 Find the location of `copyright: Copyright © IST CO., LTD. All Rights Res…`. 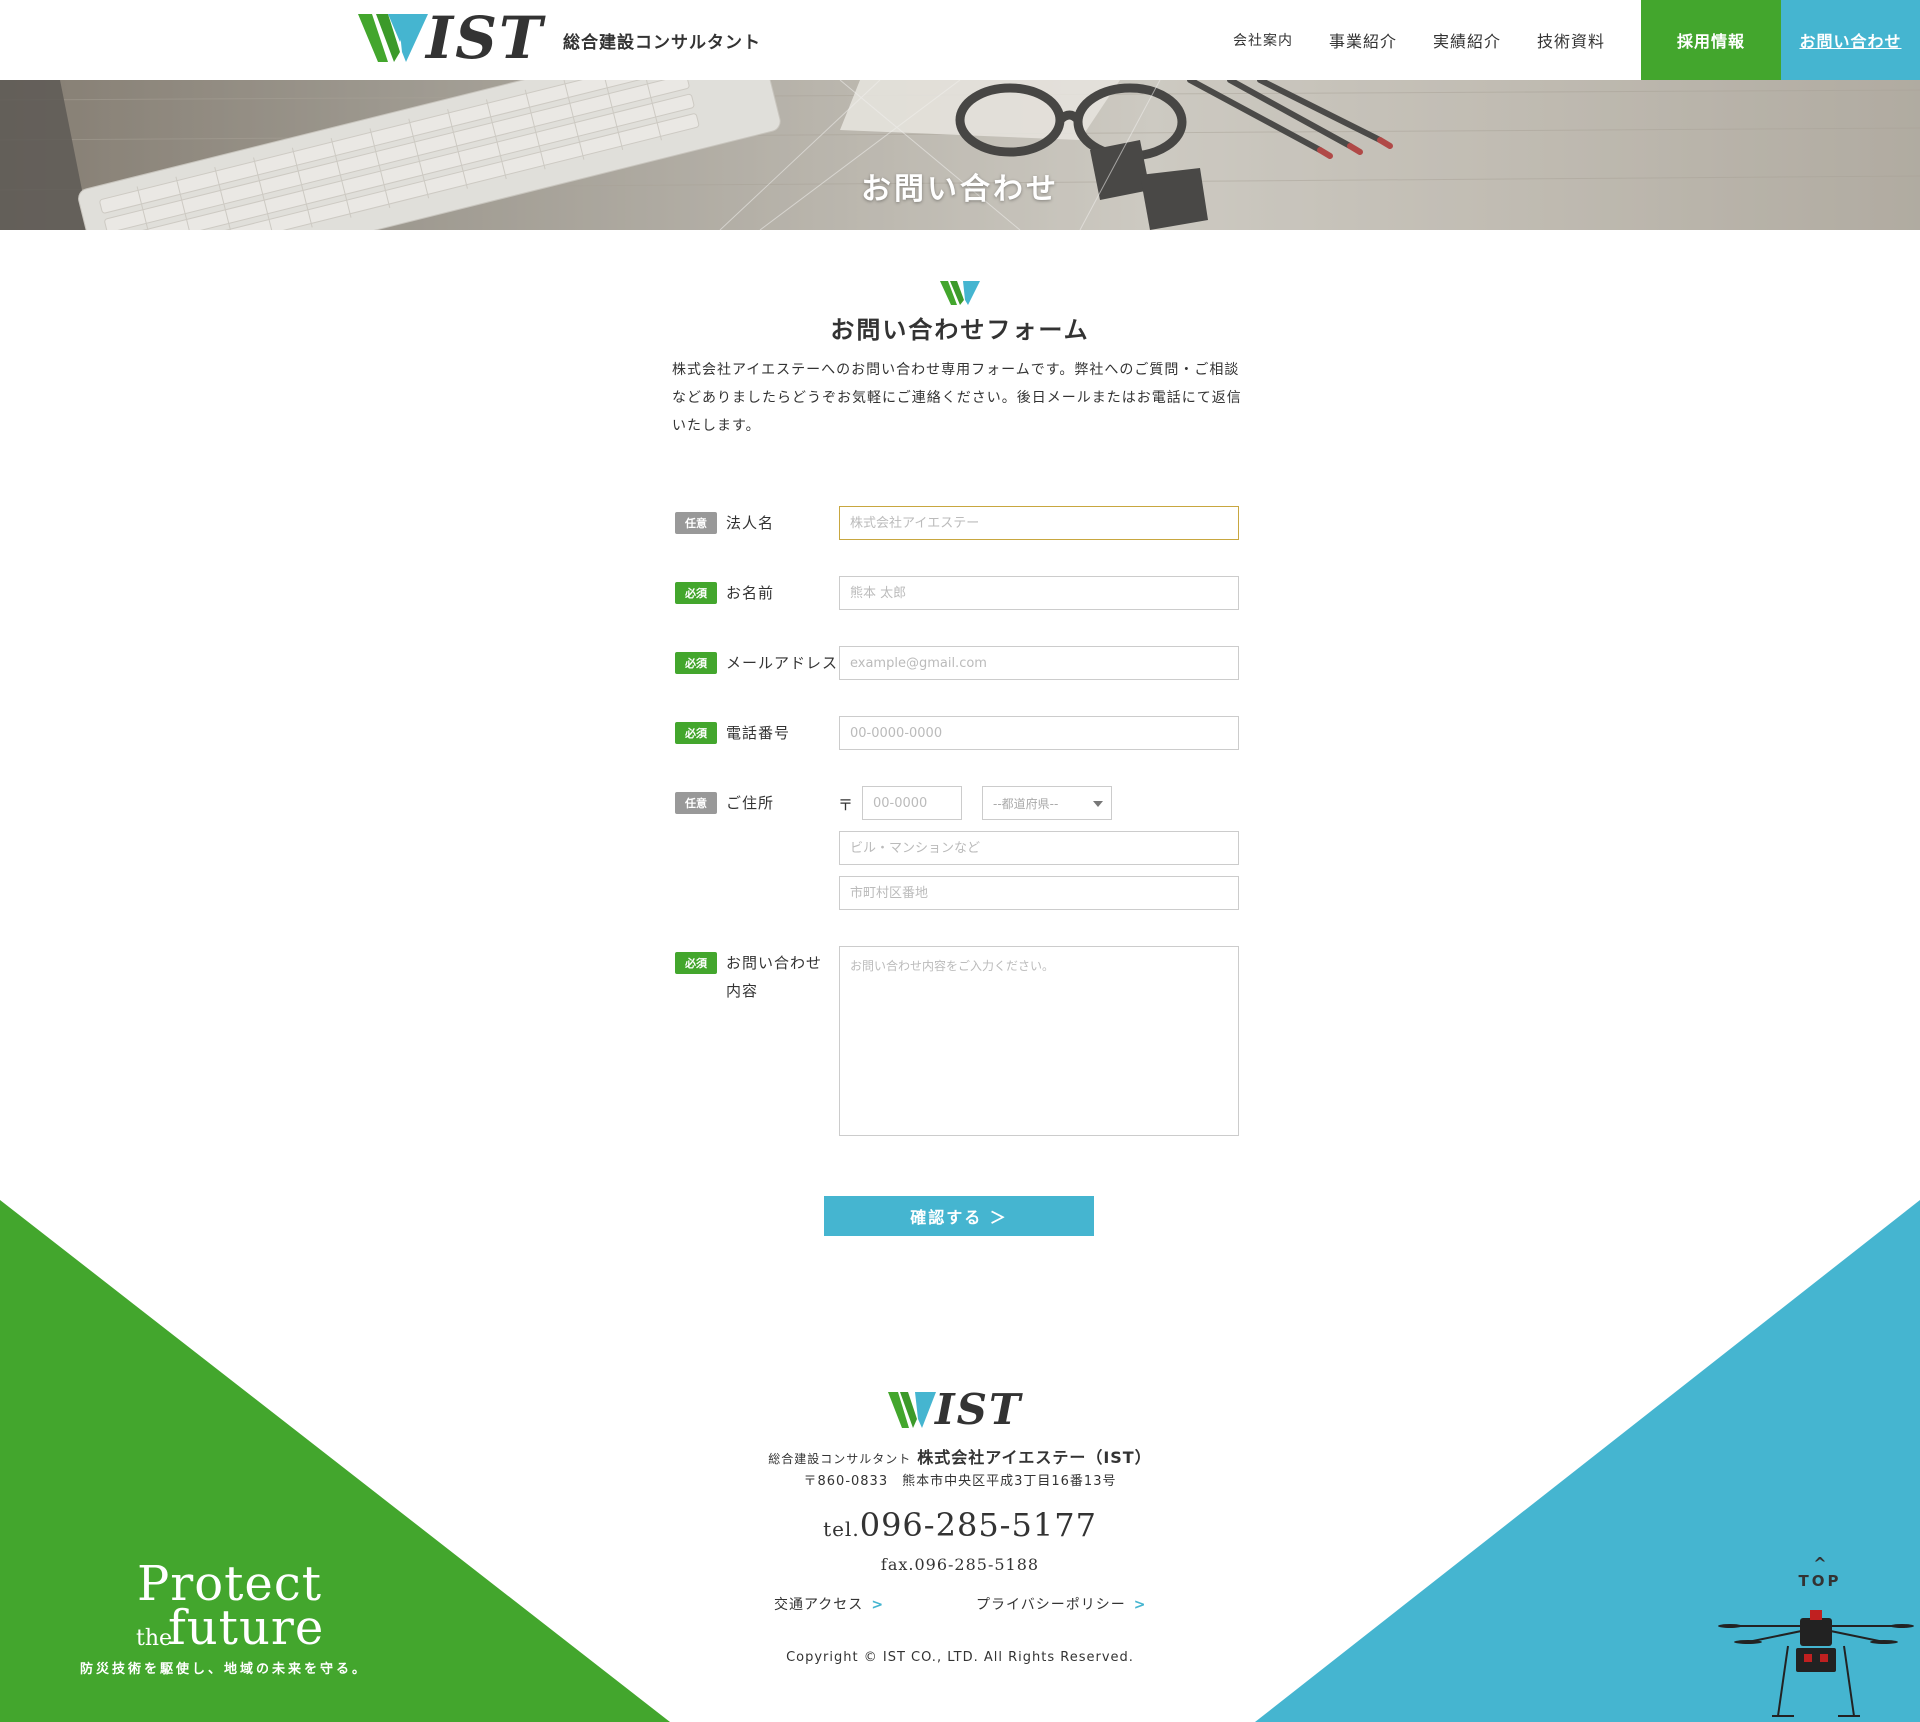

copyright: Copyright © IST CO., LTD. All Rights Res… is located at coordinates (960, 1657).